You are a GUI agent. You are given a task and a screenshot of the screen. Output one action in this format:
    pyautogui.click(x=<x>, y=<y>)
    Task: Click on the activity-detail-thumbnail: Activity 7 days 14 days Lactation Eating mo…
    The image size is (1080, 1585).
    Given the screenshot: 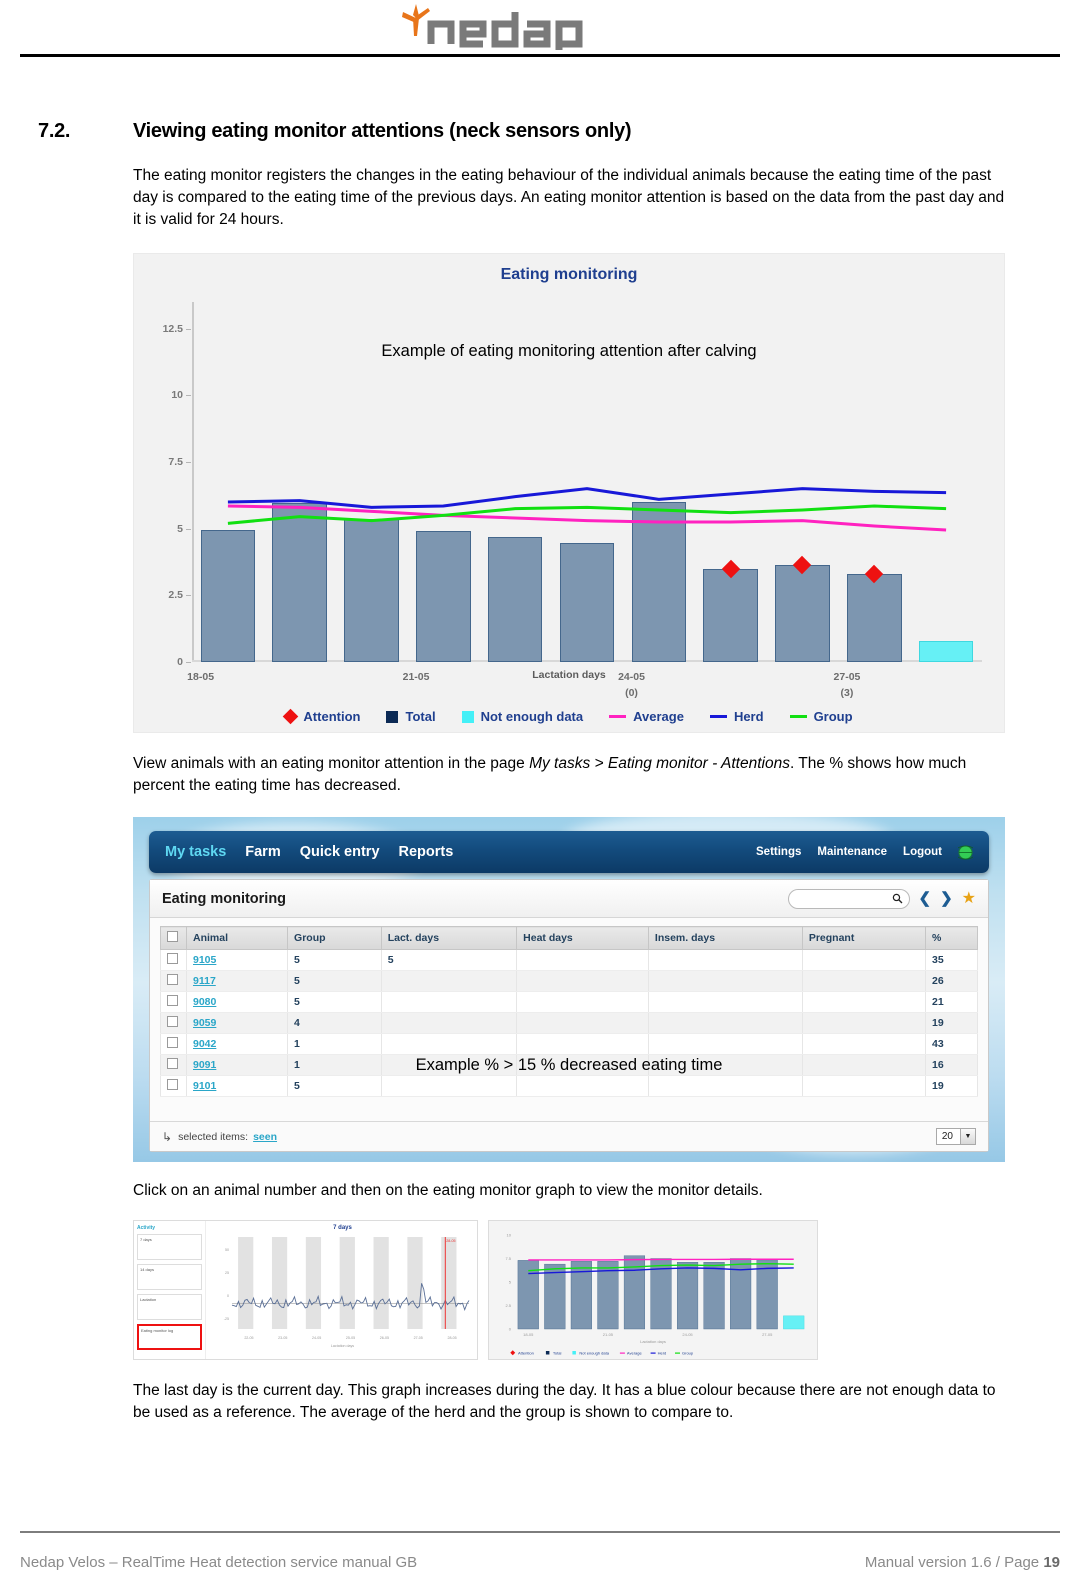 What is the action you would take?
    pyautogui.click(x=305, y=1290)
    